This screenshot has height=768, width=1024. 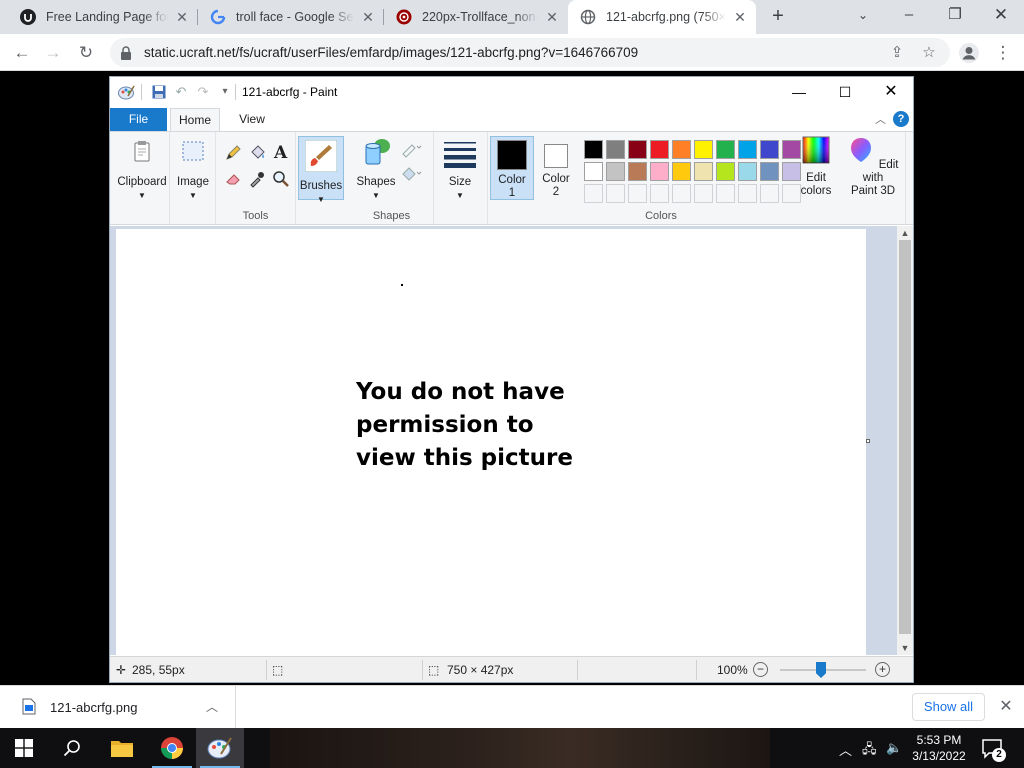 I want to click on zoom-in-icon: +, so click(x=882, y=669).